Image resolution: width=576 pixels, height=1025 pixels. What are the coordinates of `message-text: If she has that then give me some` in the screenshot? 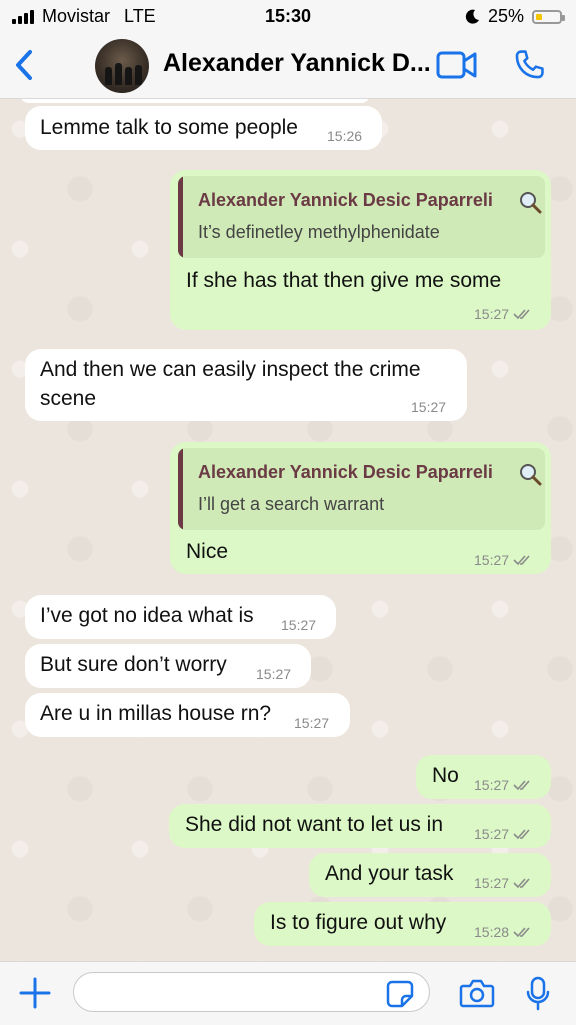 It's located at (344, 280).